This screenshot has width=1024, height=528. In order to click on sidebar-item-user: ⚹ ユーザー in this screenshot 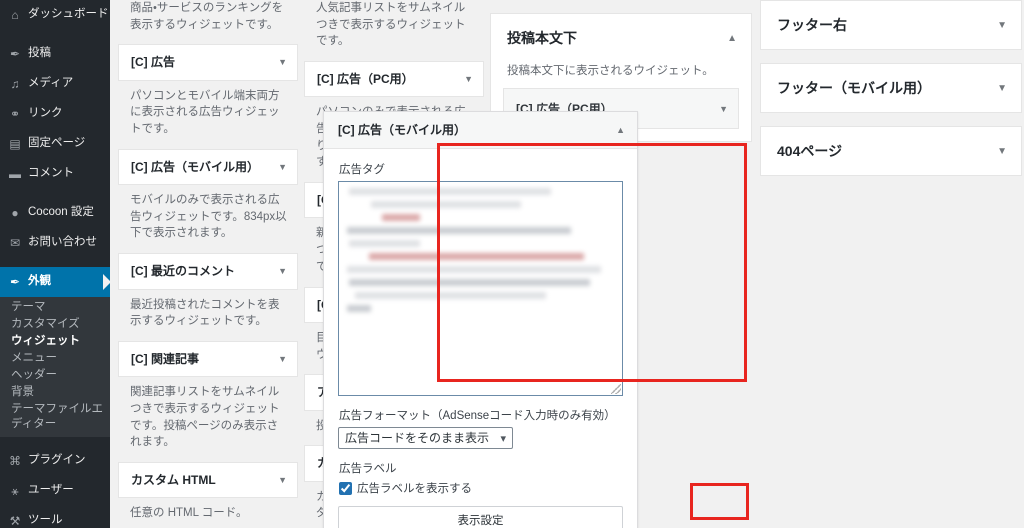, I will do `click(55, 491)`.